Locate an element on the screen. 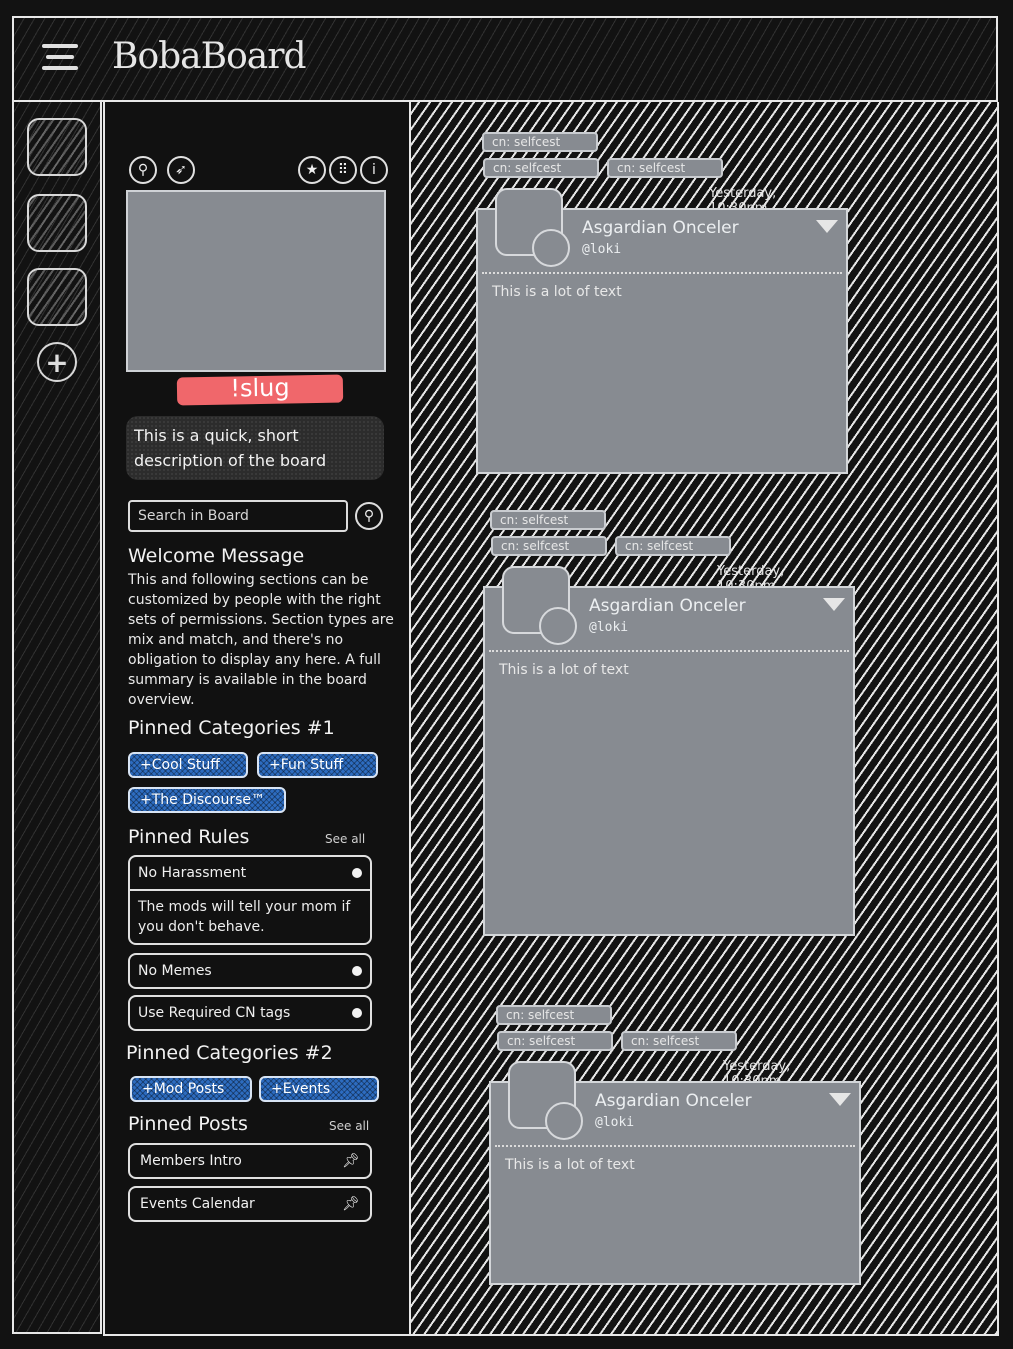 This screenshot has height=1349, width=1013. app-title: BobaBoard is located at coordinates (209, 56).